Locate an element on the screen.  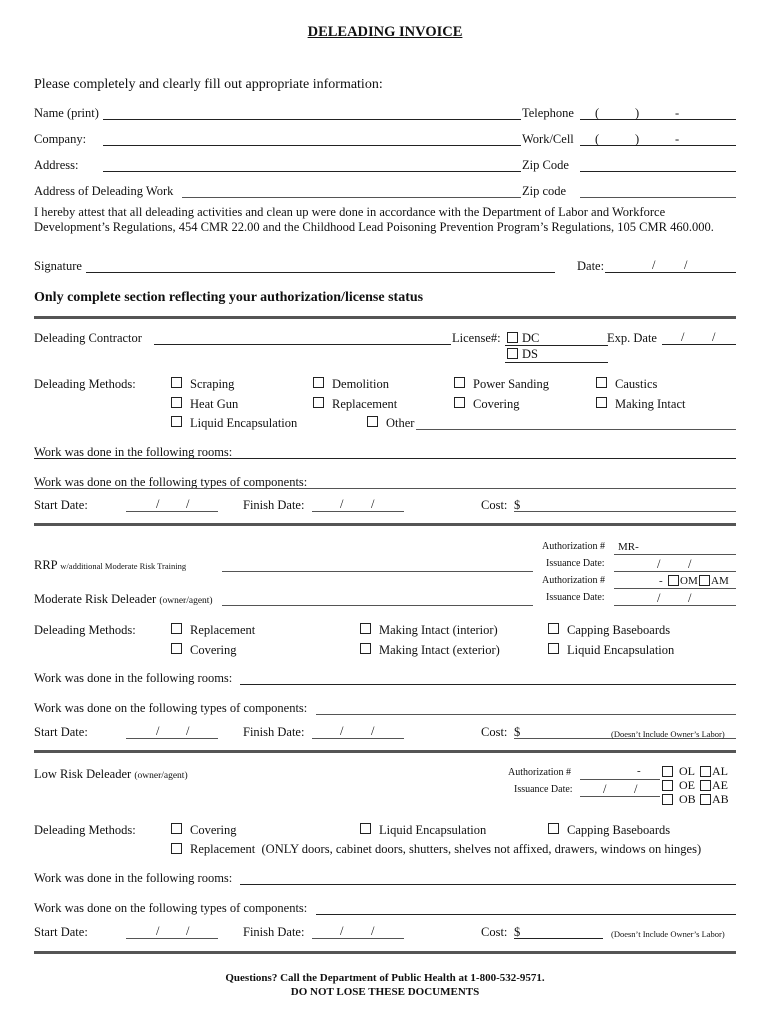
lr-cost-note: (Doesn’t Include Owner’s Labor) is located at coordinates (668, 934).